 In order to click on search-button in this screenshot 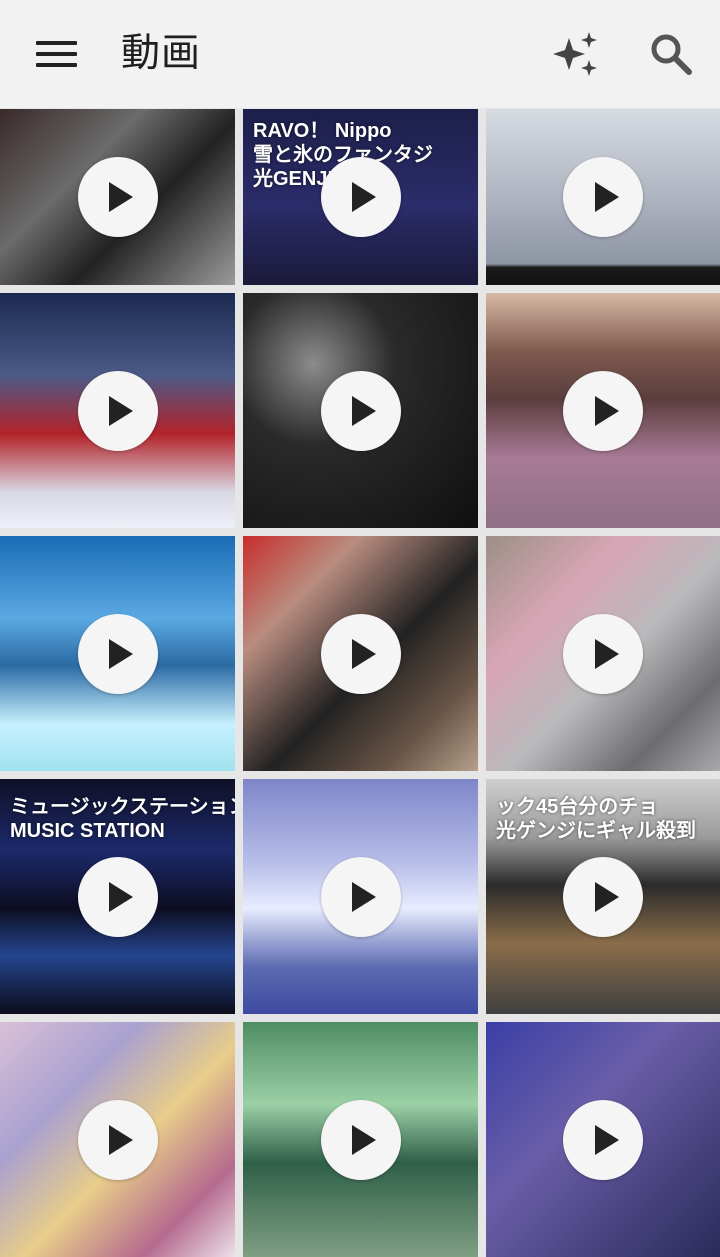, I will do `click(671, 54)`.